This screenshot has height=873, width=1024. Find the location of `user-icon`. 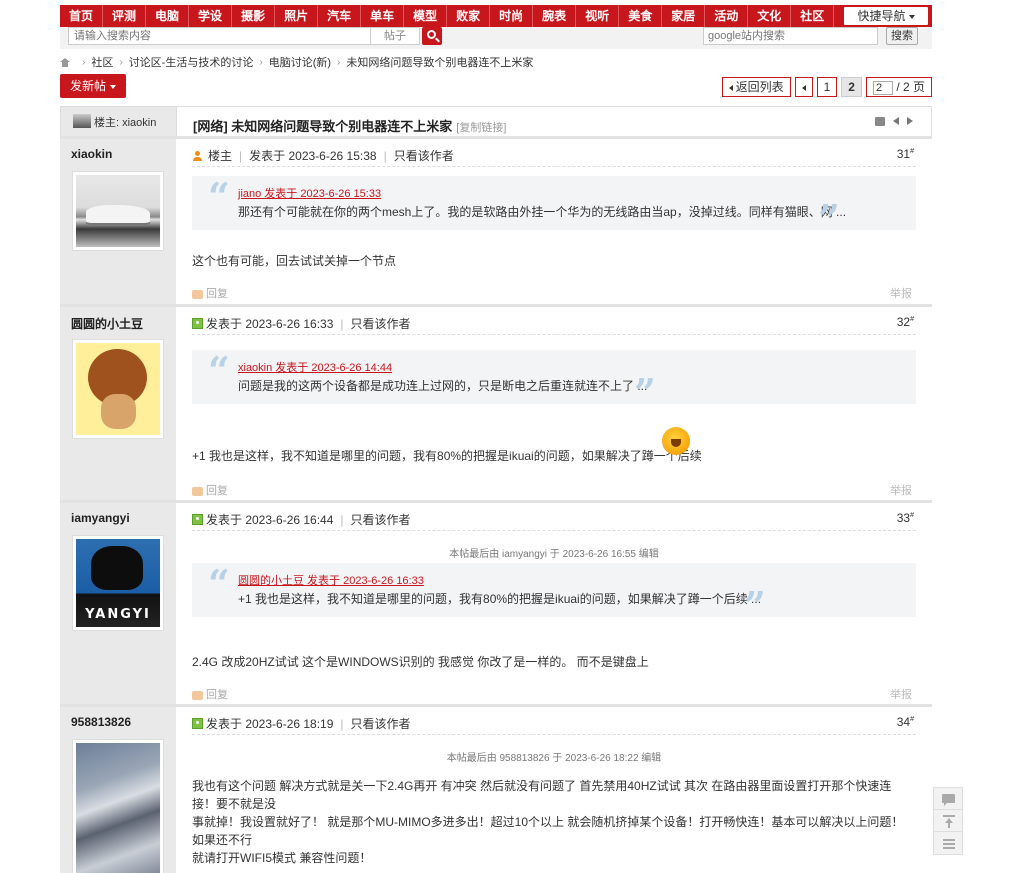

user-icon is located at coordinates (197, 155).